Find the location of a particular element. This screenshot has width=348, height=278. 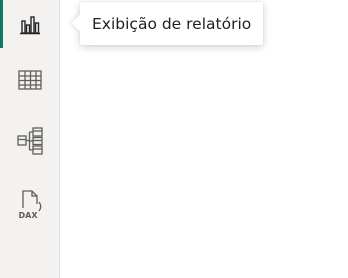

table-view-button is located at coordinates (30, 80).